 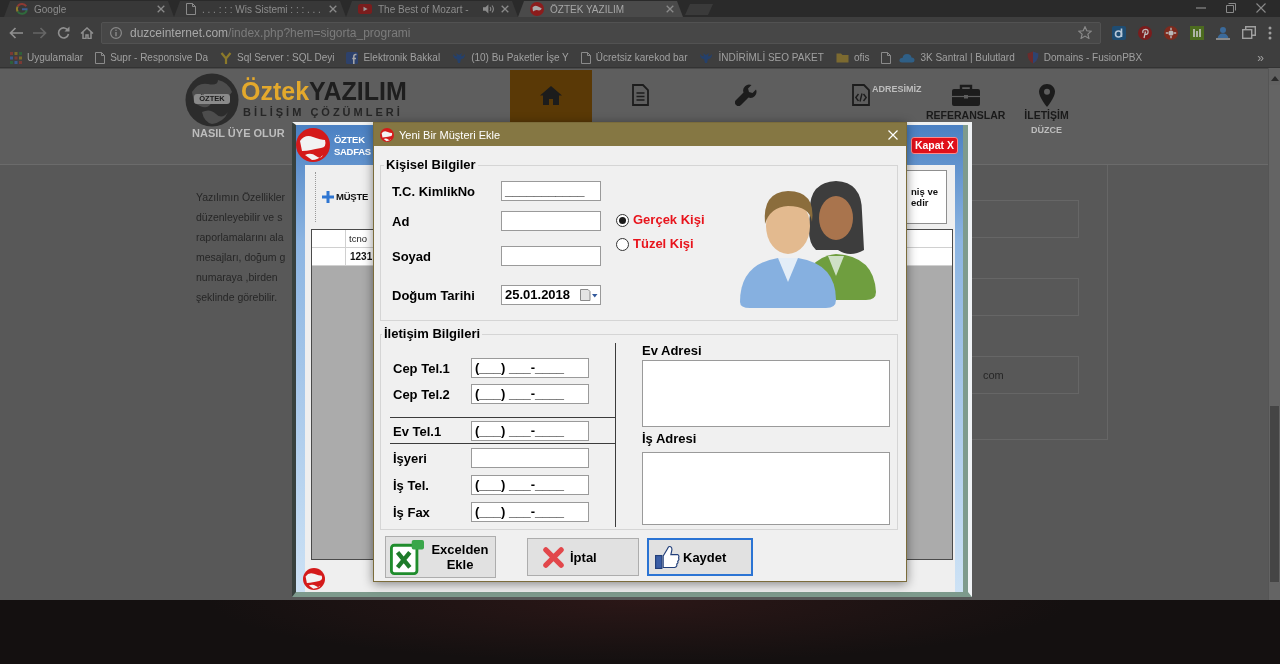 What do you see at coordinates (893, 134) in the screenshot?
I see `close-button` at bounding box center [893, 134].